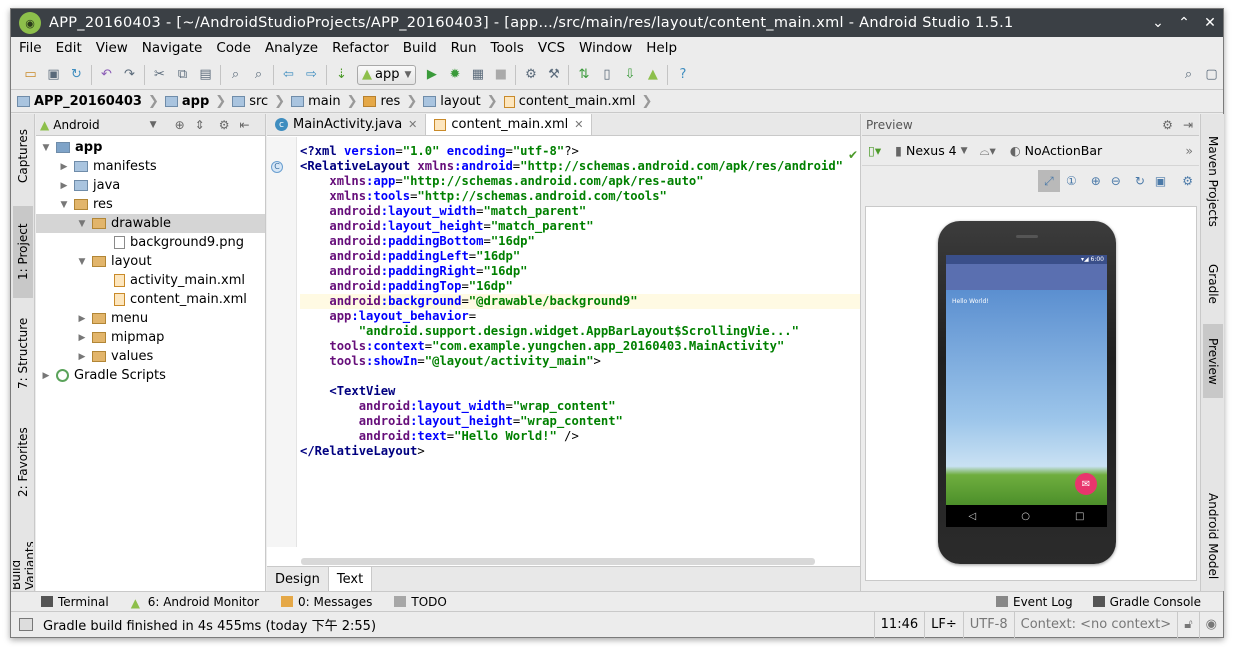 This screenshot has width=1240, height=647. Describe the element at coordinates (1210, 624) in the screenshot. I see `inspector-icon: ◉` at that location.